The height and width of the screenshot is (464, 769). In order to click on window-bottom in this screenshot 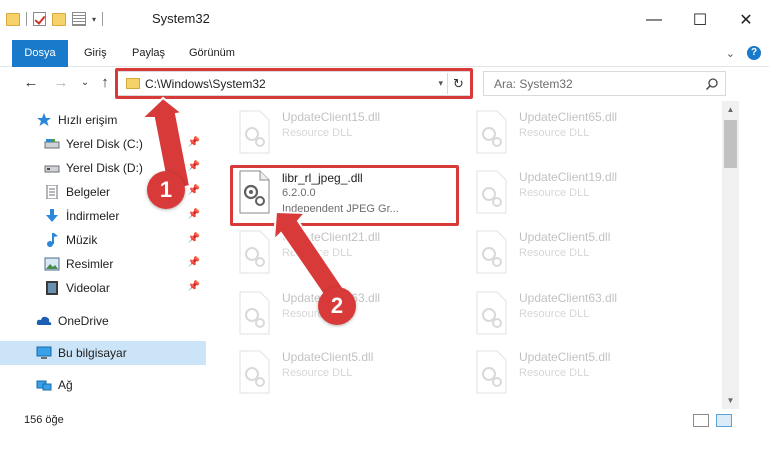, I will do `click(384, 448)`.